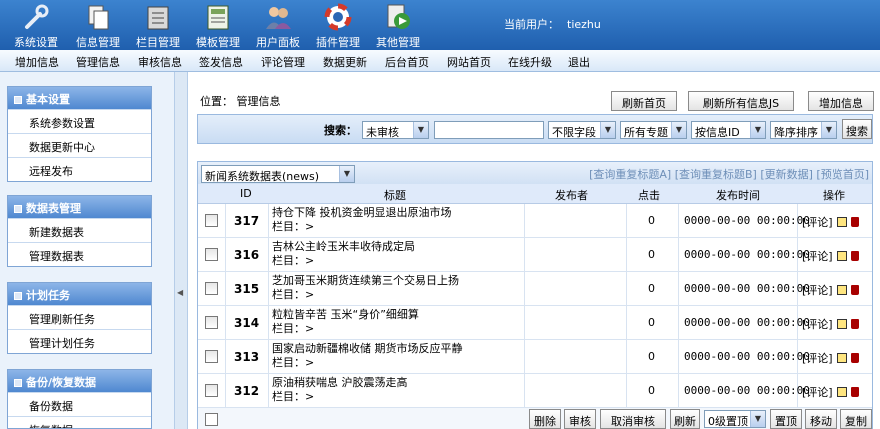  Describe the element at coordinates (79, 341) in the screenshot. I see `sidebar-item-plan-tasks: 管理计划任务` at that location.